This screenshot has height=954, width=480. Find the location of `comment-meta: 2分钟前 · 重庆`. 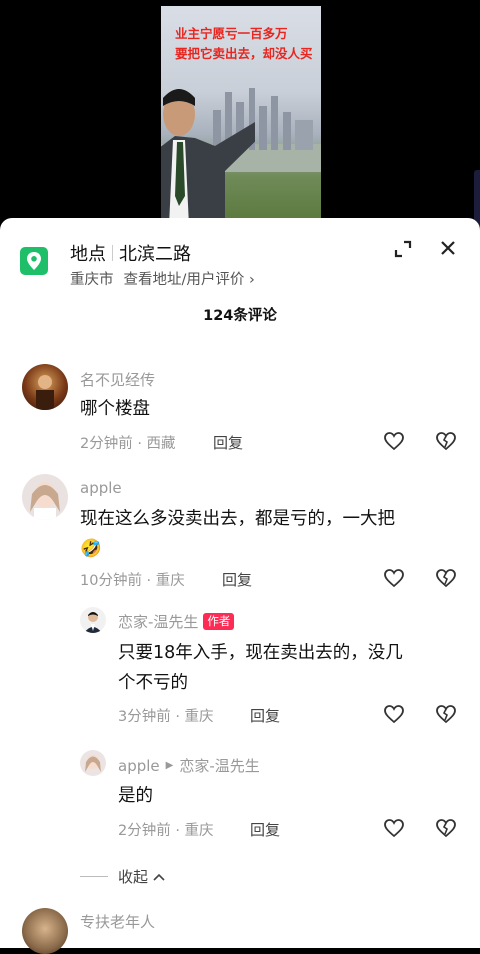

comment-meta: 2分钟前 · 重庆 is located at coordinates (166, 831).